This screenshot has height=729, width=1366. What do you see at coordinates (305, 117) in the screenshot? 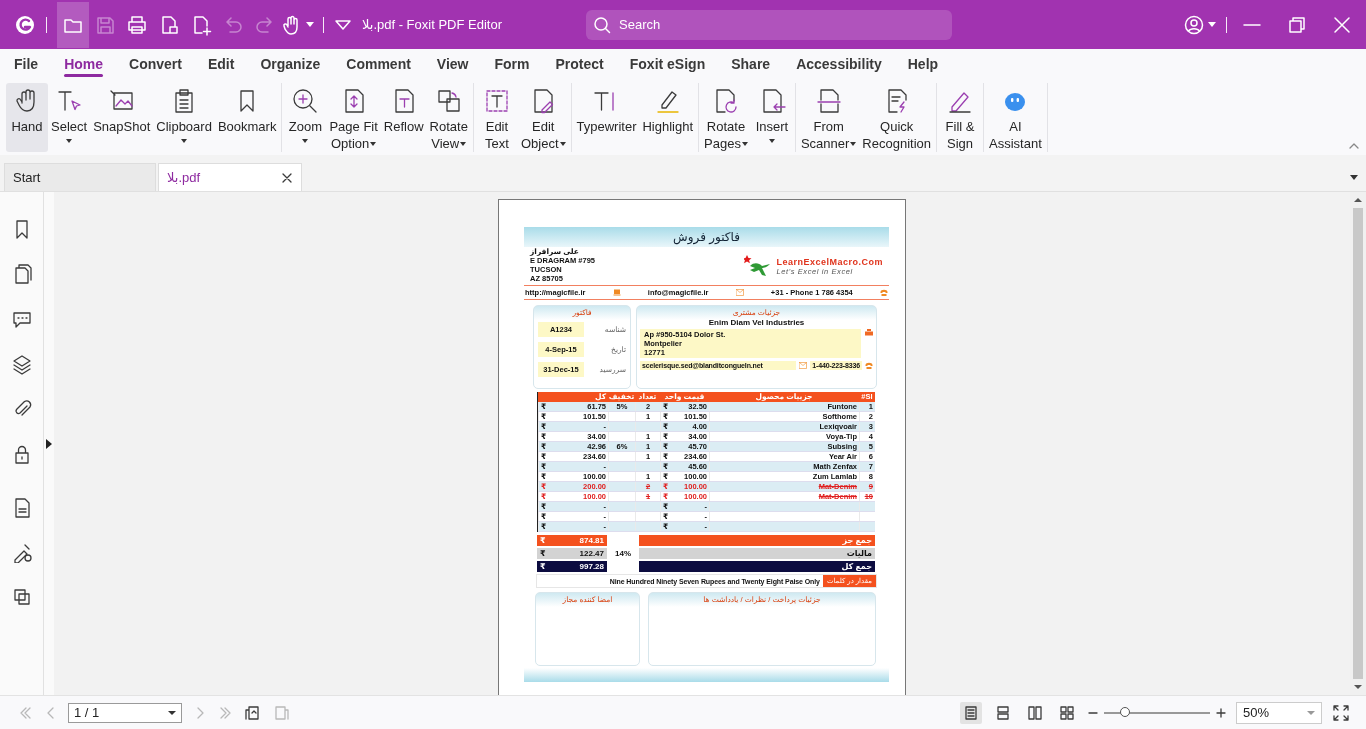
I see `zoom-in-tool-button: Zoom` at bounding box center [305, 117].